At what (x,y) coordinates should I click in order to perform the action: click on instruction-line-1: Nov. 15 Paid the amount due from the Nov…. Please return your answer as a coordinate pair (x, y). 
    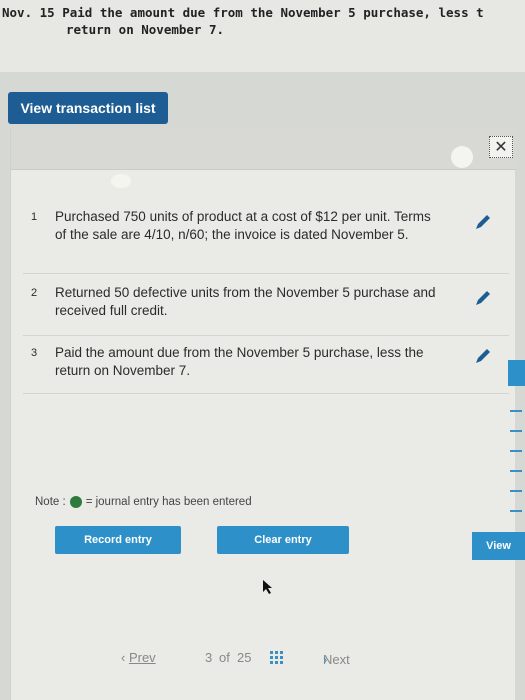
    Looking at the image, I should click on (243, 12).